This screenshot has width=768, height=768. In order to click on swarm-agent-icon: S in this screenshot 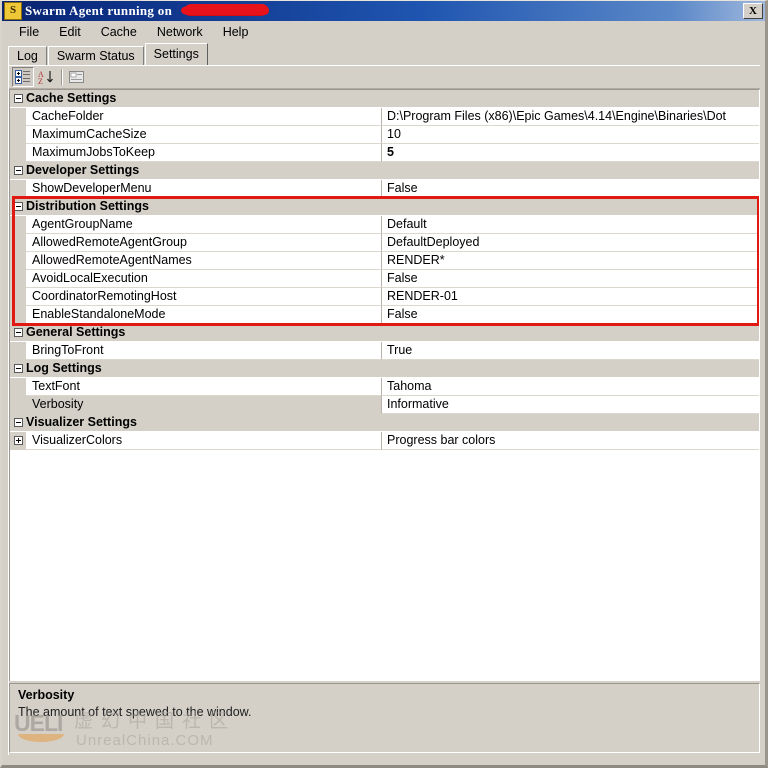, I will do `click(13, 11)`.